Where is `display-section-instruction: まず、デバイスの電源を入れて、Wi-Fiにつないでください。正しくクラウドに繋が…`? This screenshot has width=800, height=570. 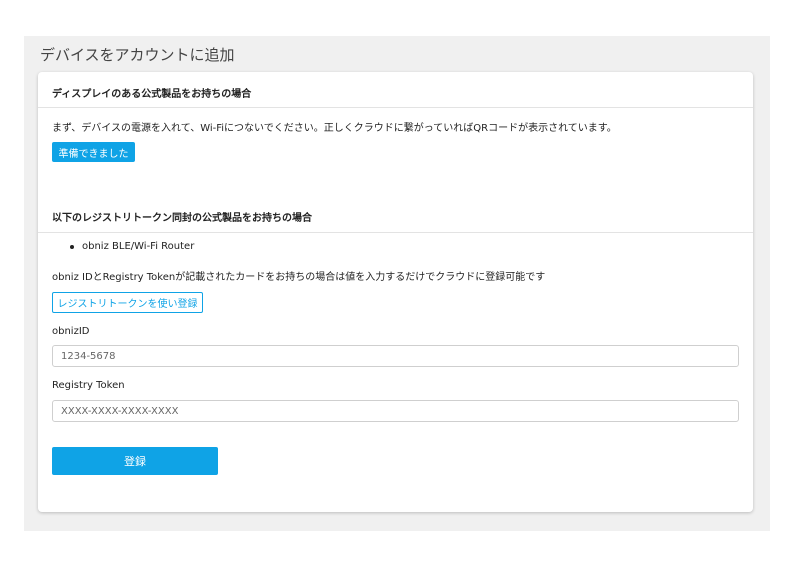 display-section-instruction: まず、デバイスの電源を入れて、Wi-Fiにつないでください。正しくクラウドに繋が… is located at coordinates (334, 128).